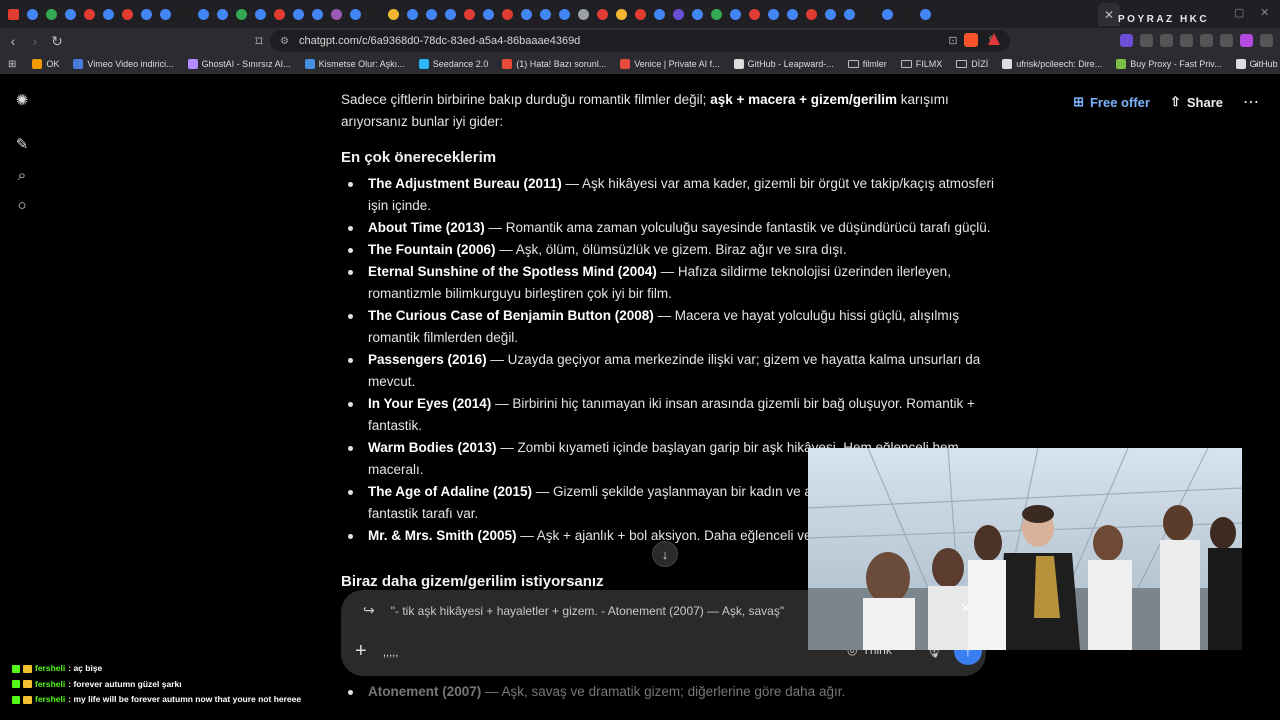 The width and height of the screenshot is (1280, 720). Describe the element at coordinates (361, 651) in the screenshot. I see `attach-plus-icon: +` at that location.